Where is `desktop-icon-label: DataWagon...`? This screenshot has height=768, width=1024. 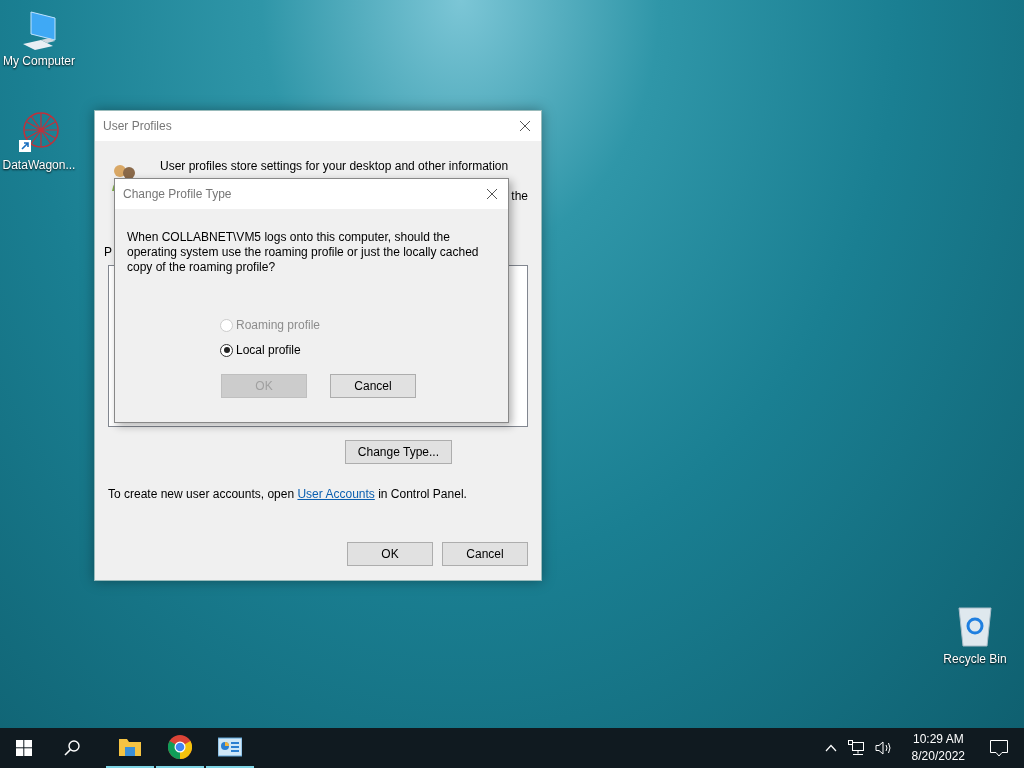
desktop-icon-label: DataWagon... is located at coordinates (39, 165).